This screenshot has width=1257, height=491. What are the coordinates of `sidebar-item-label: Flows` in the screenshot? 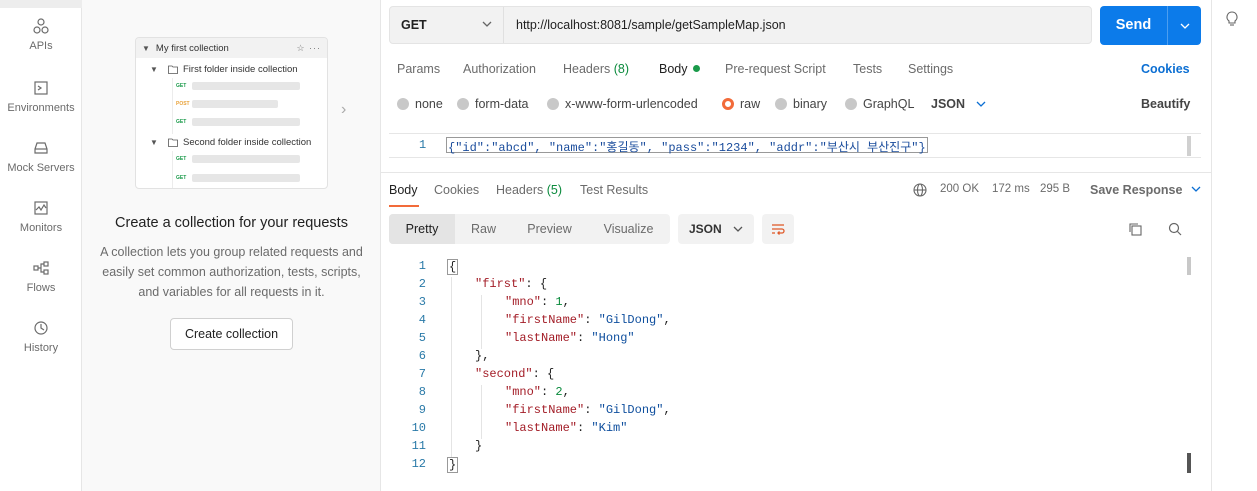 It's located at (41, 288).